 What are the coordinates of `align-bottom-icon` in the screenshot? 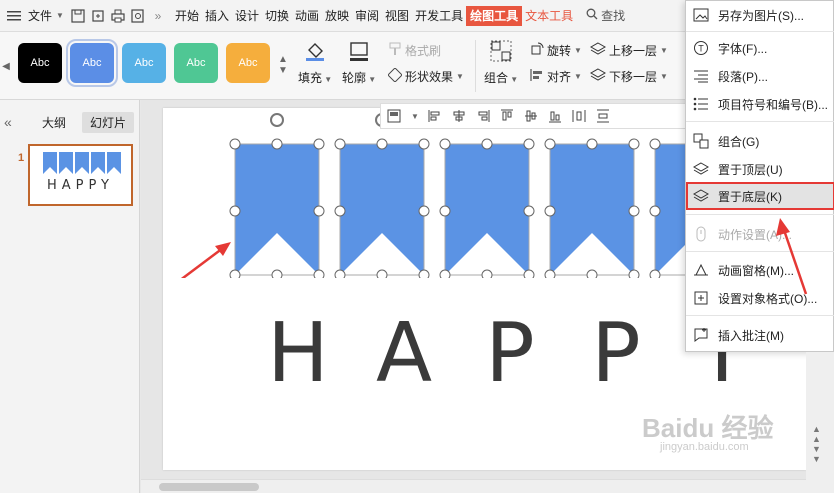 It's located at (555, 116).